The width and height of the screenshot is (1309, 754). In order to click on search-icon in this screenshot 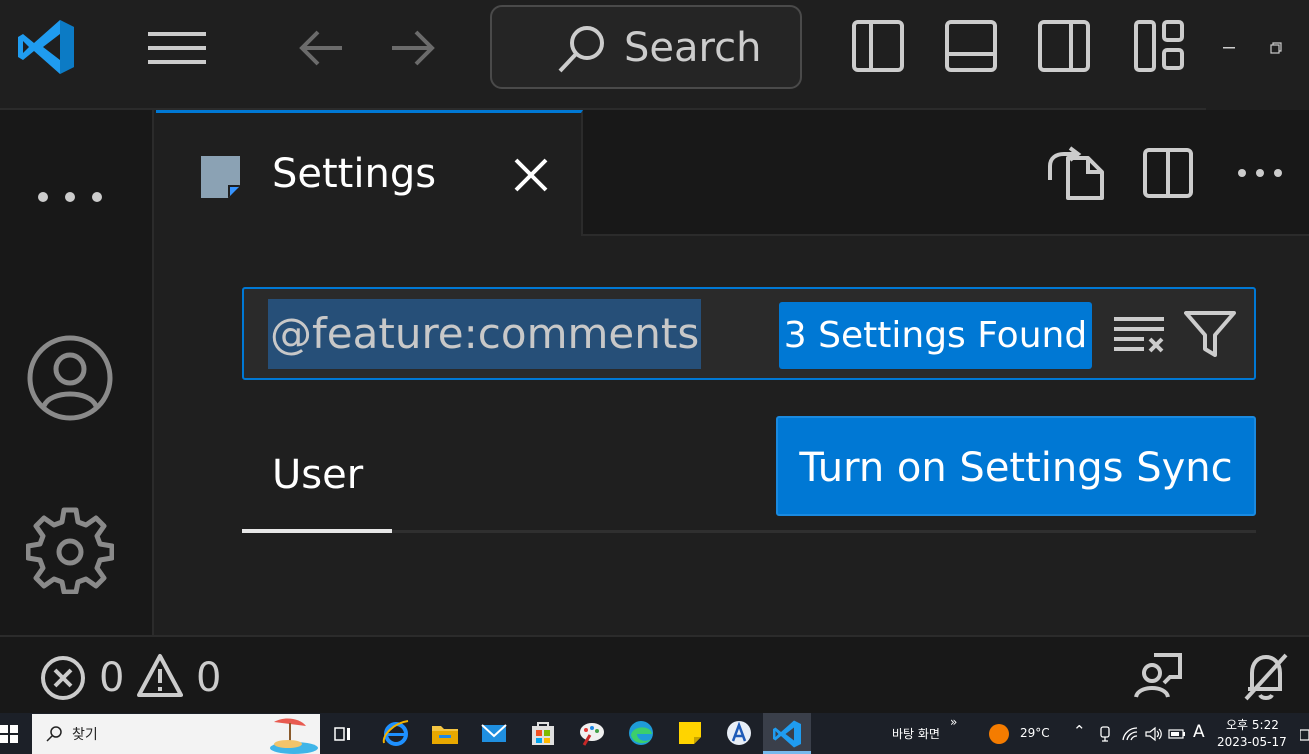, I will do `click(582, 49)`.